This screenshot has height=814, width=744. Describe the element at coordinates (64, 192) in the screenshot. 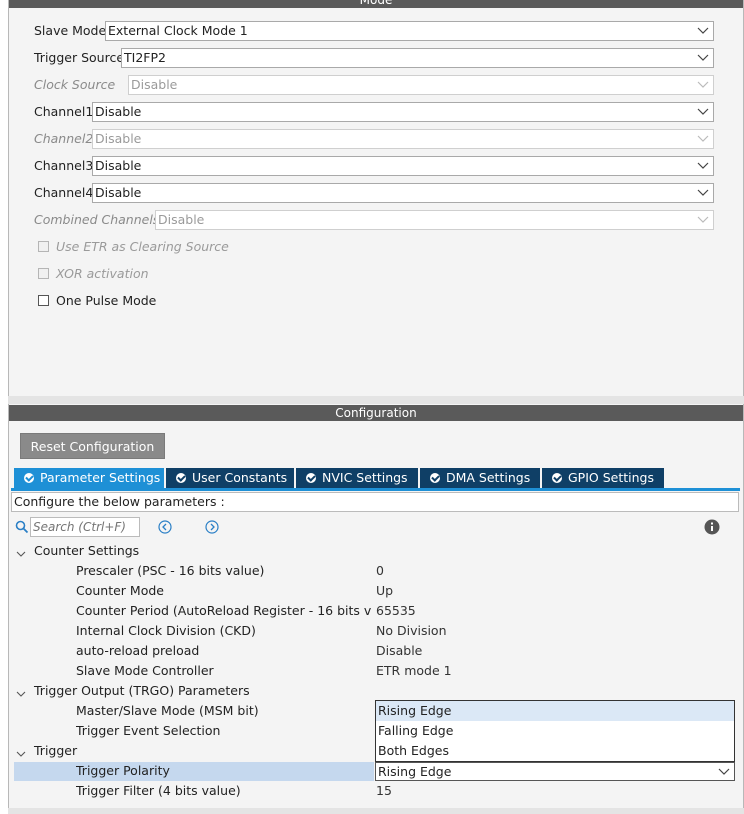

I see `channel4-label: Channel4` at that location.